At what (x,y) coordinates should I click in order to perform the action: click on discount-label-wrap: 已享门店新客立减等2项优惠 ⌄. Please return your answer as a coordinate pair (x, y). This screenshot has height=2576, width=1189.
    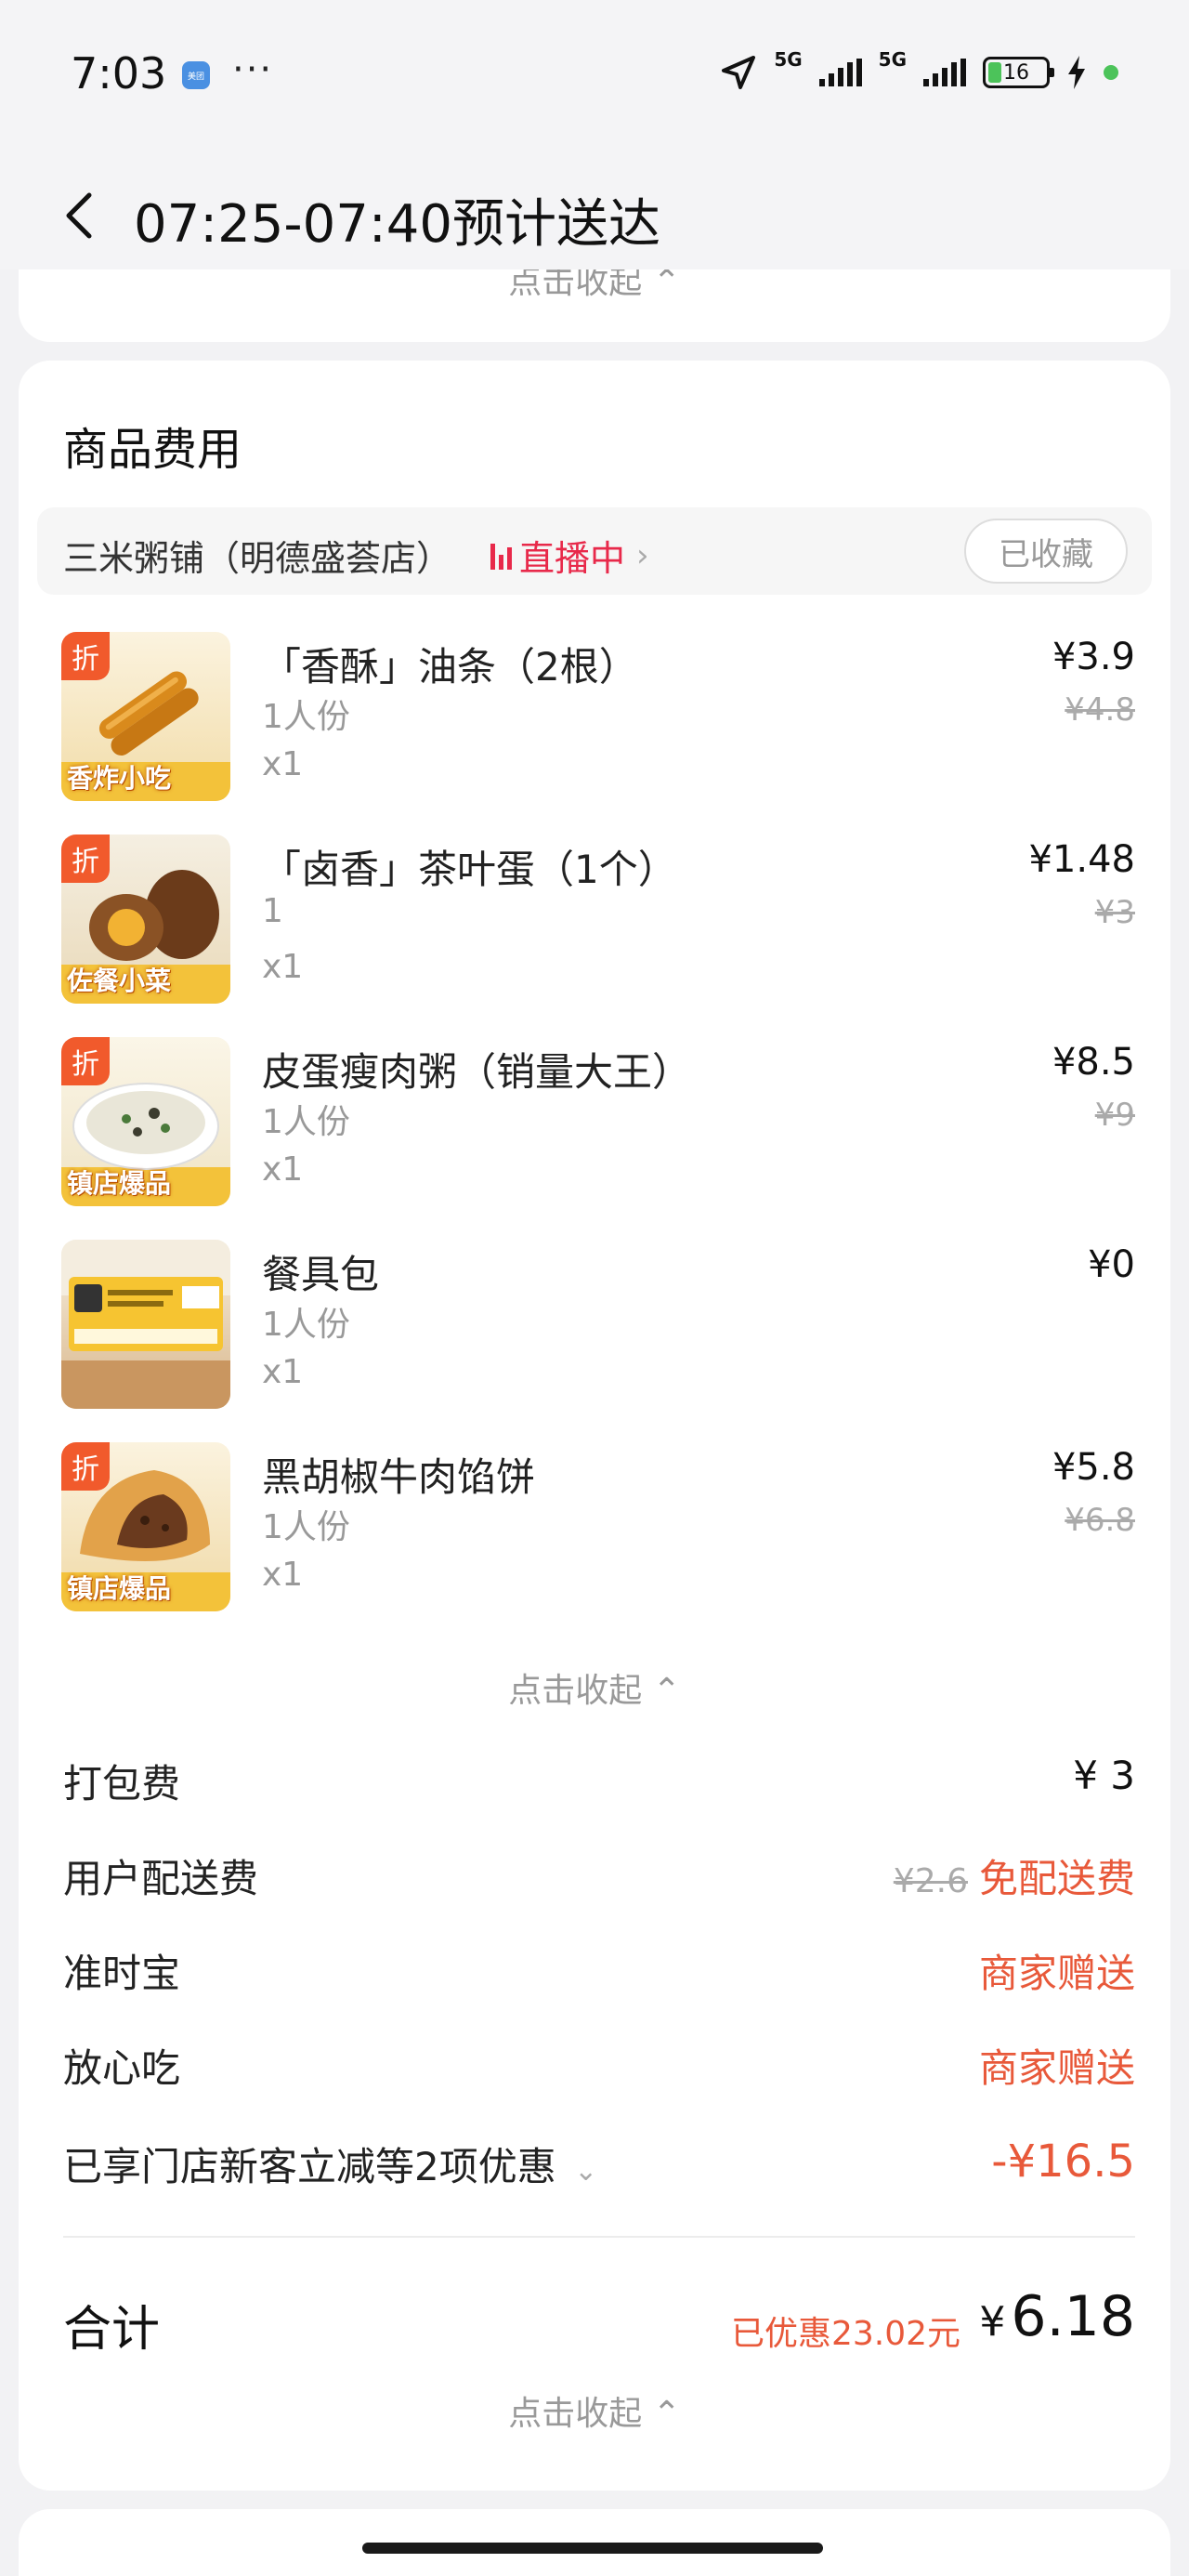
    Looking at the image, I should click on (330, 2164).